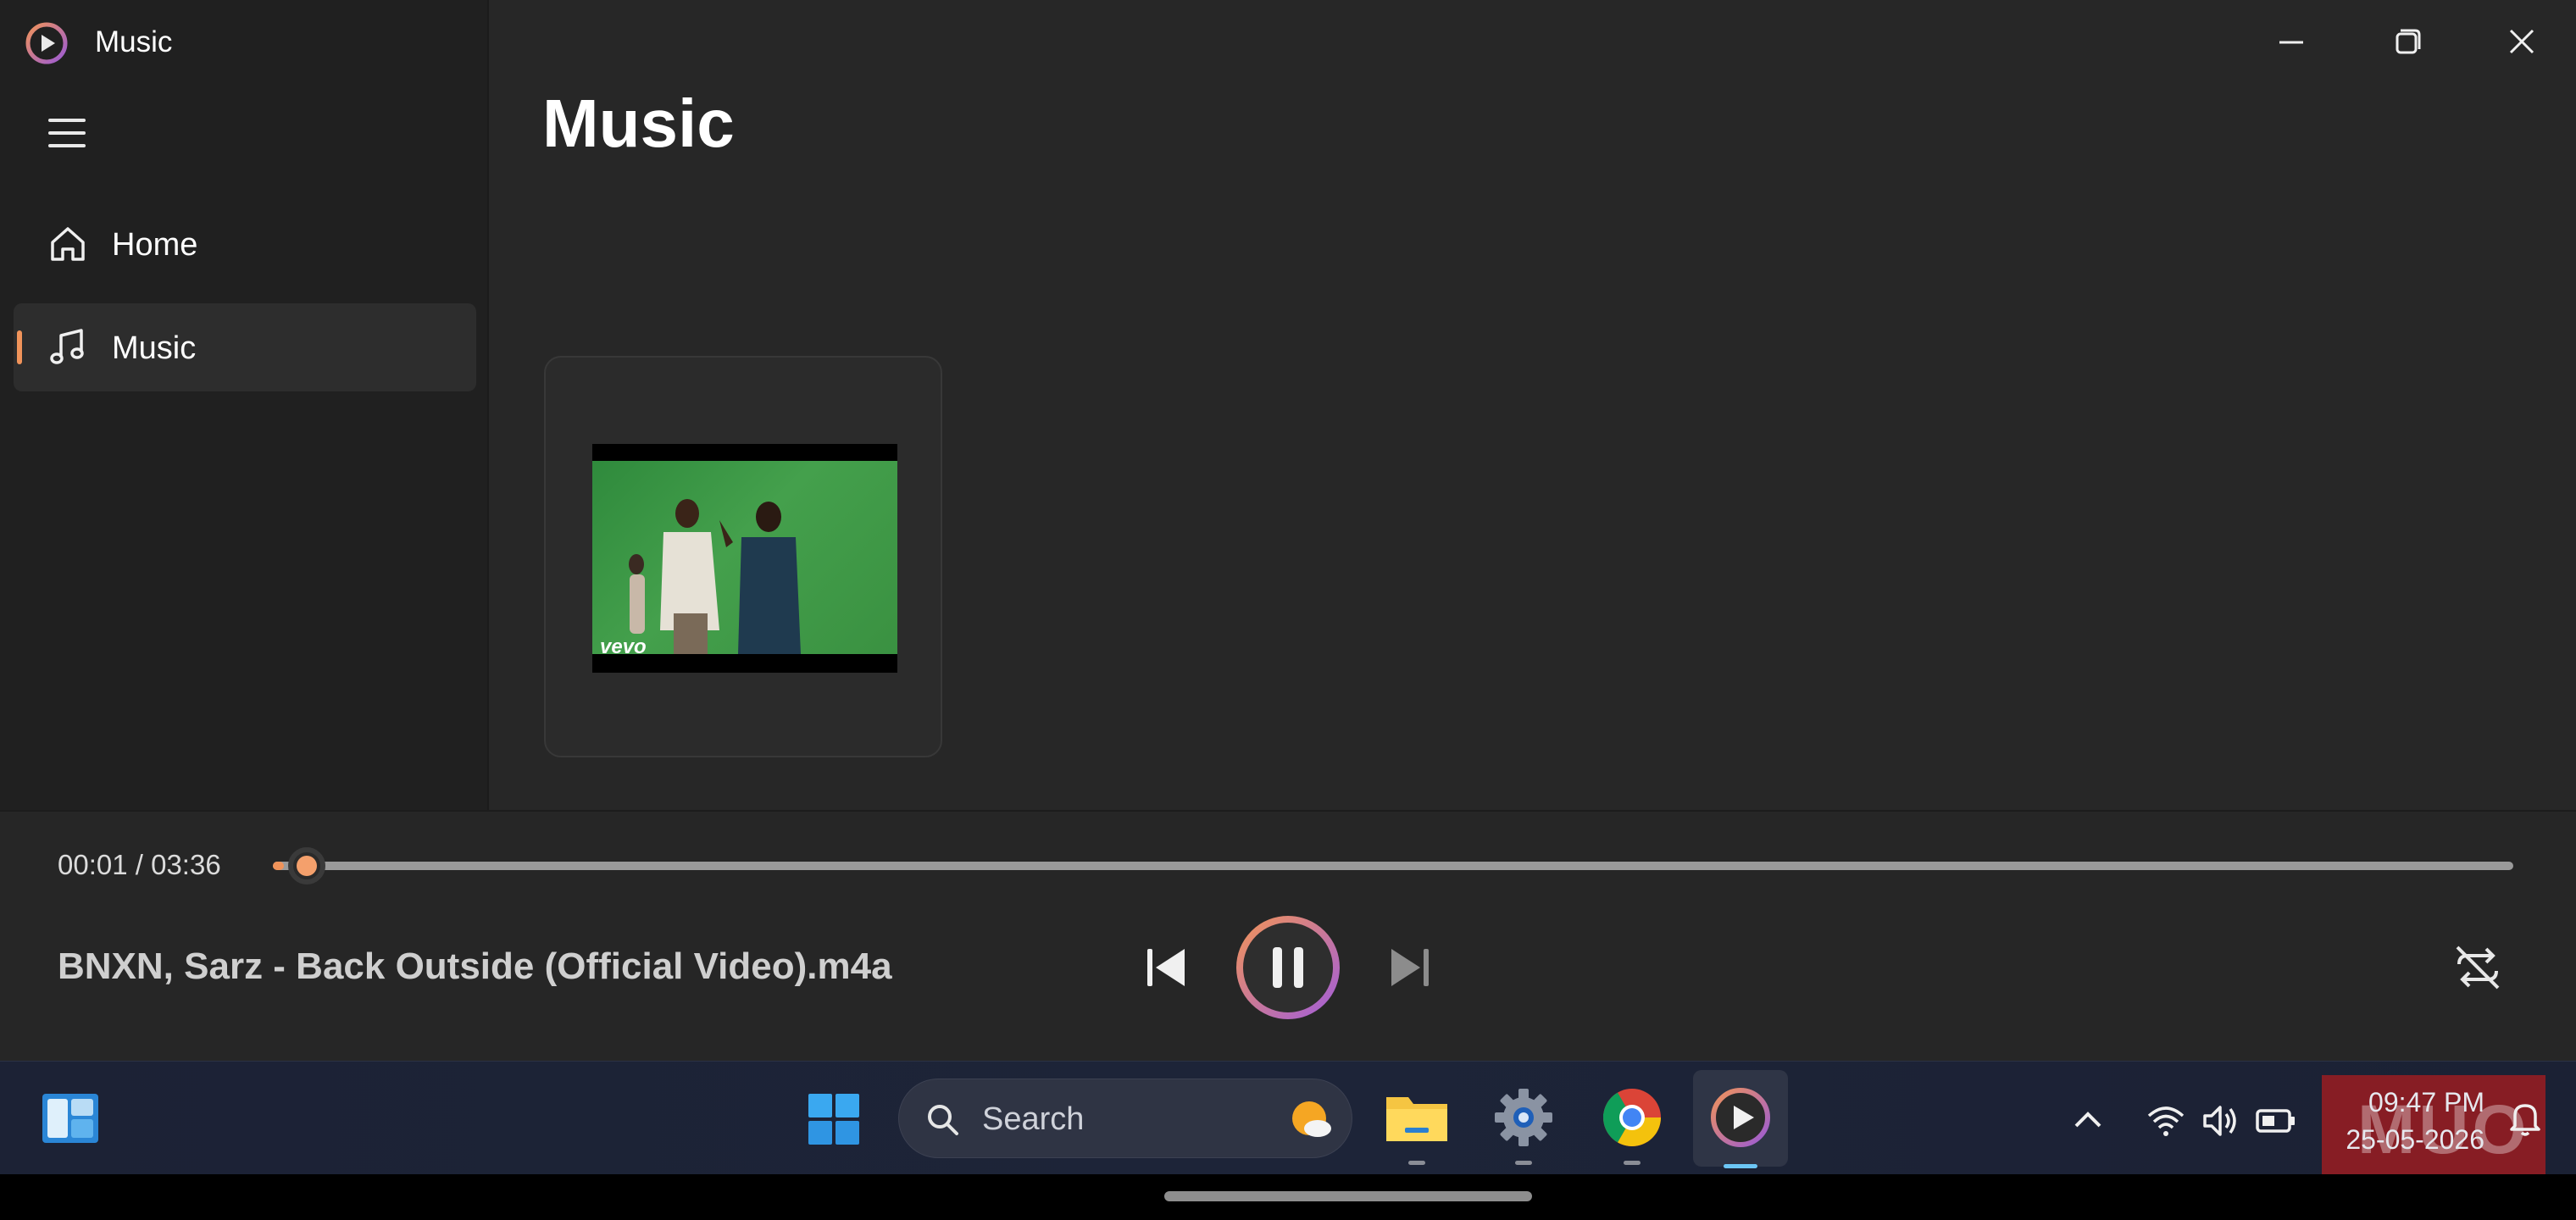 The height and width of the screenshot is (1220, 2576). What do you see at coordinates (1740, 1166) in the screenshot?
I see `active-indicator` at bounding box center [1740, 1166].